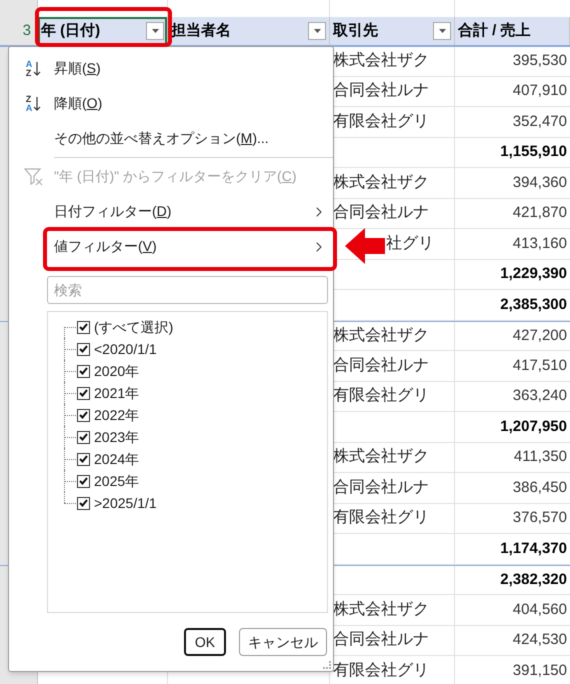  What do you see at coordinates (134, 327) in the screenshot?
I see `list-item: (すべて選択)` at bounding box center [134, 327].